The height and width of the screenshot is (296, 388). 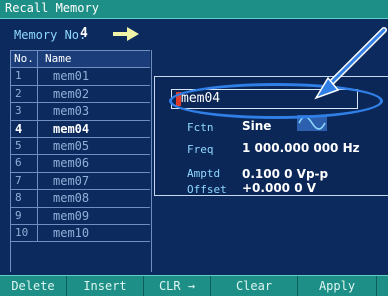 I want to click on insert-button: Insert, so click(x=105, y=286).